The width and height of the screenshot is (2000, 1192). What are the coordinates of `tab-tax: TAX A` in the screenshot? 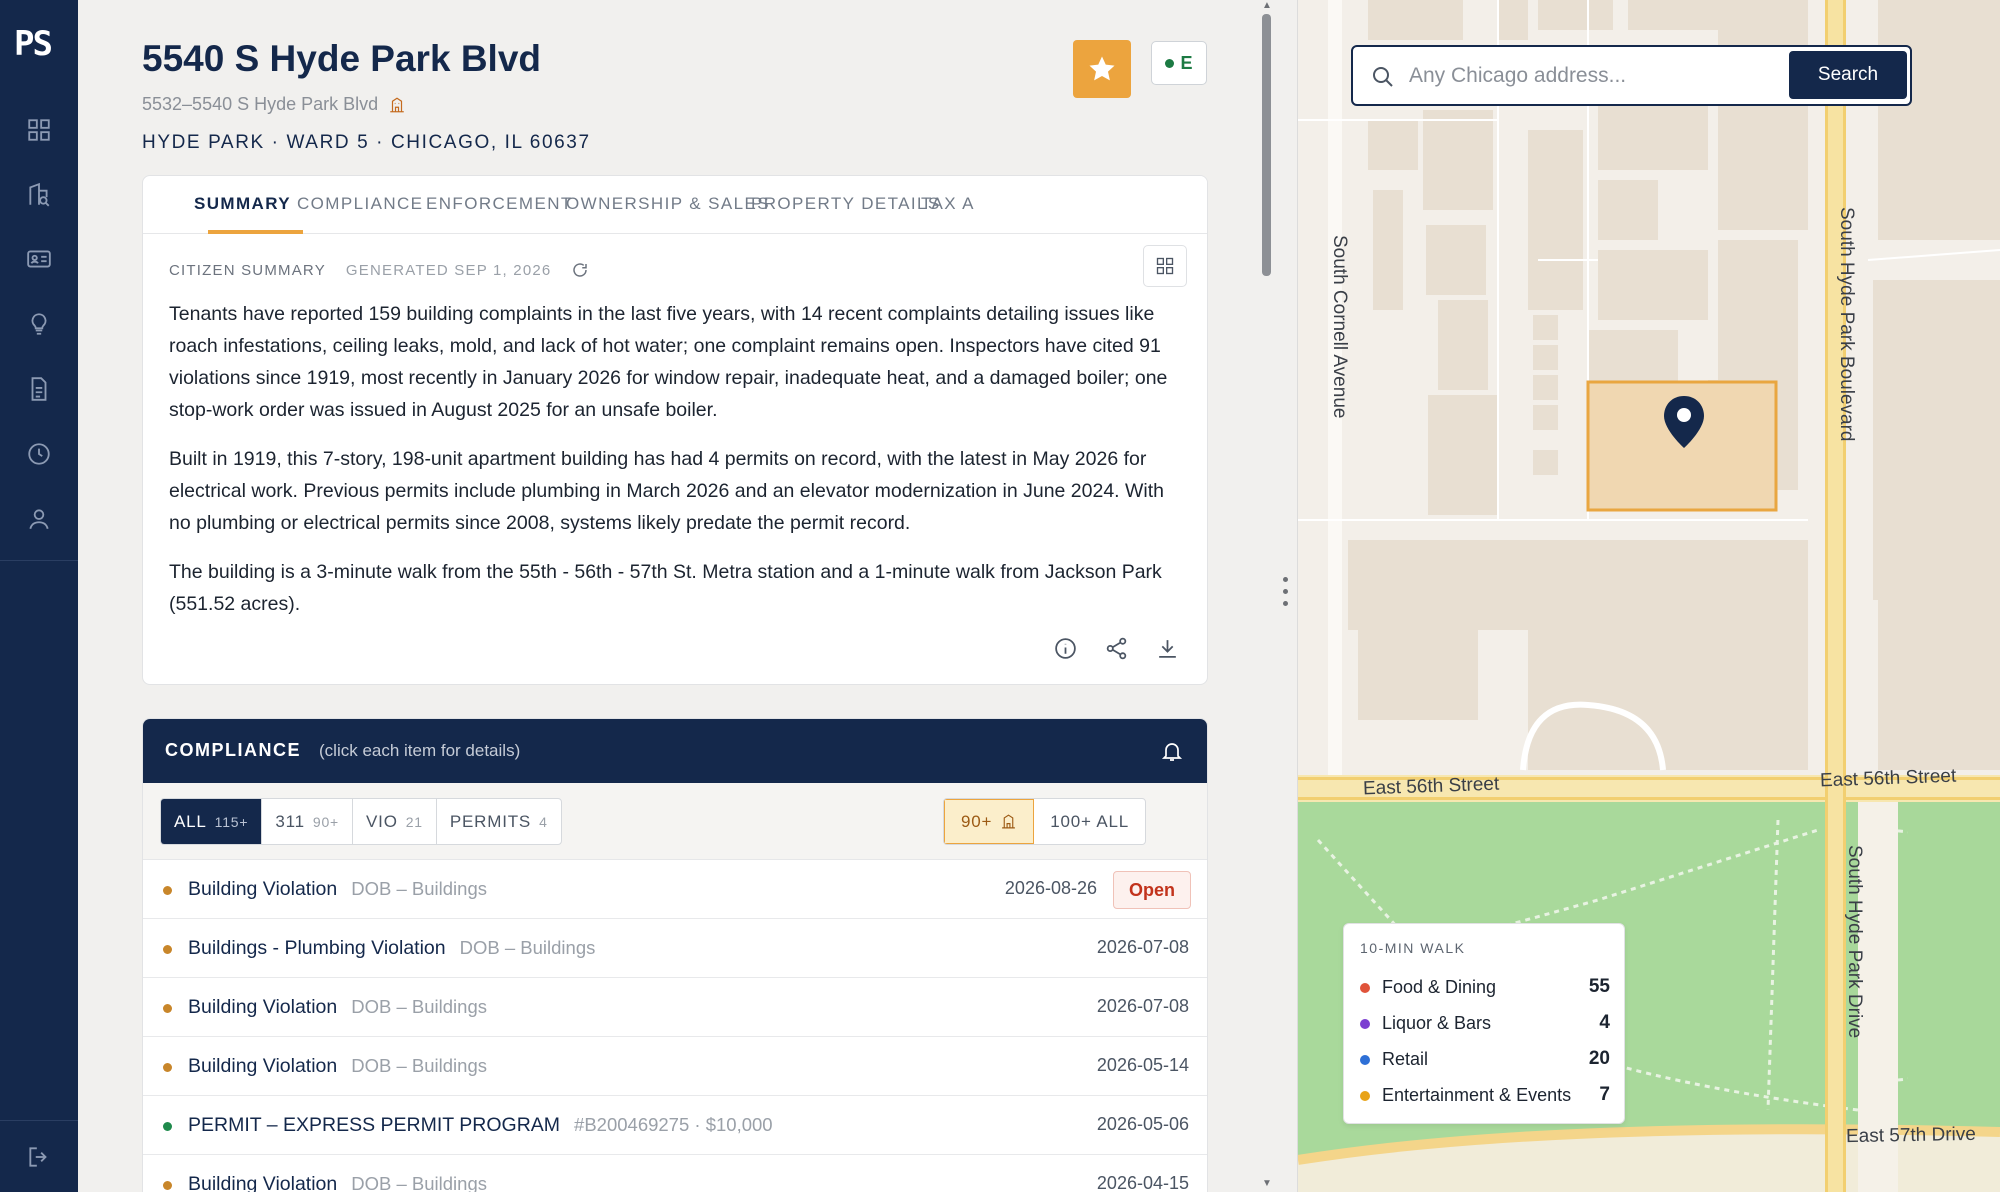 It's located at (948, 204).